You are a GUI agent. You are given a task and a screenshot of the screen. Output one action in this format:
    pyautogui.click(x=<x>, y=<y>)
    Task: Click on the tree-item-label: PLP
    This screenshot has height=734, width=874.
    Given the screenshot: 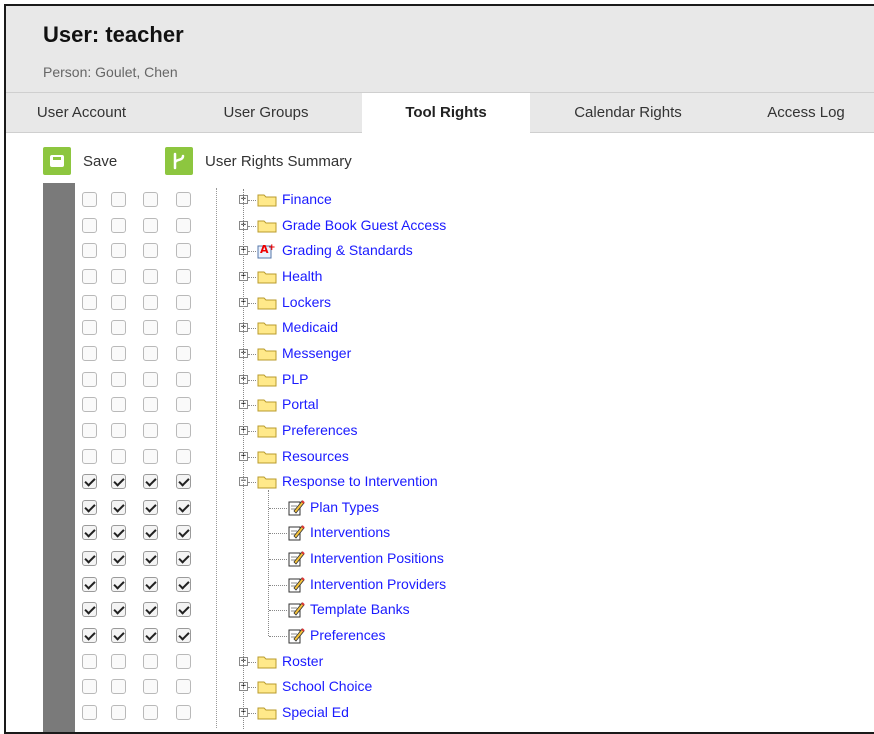 What is the action you would take?
    pyautogui.click(x=295, y=379)
    